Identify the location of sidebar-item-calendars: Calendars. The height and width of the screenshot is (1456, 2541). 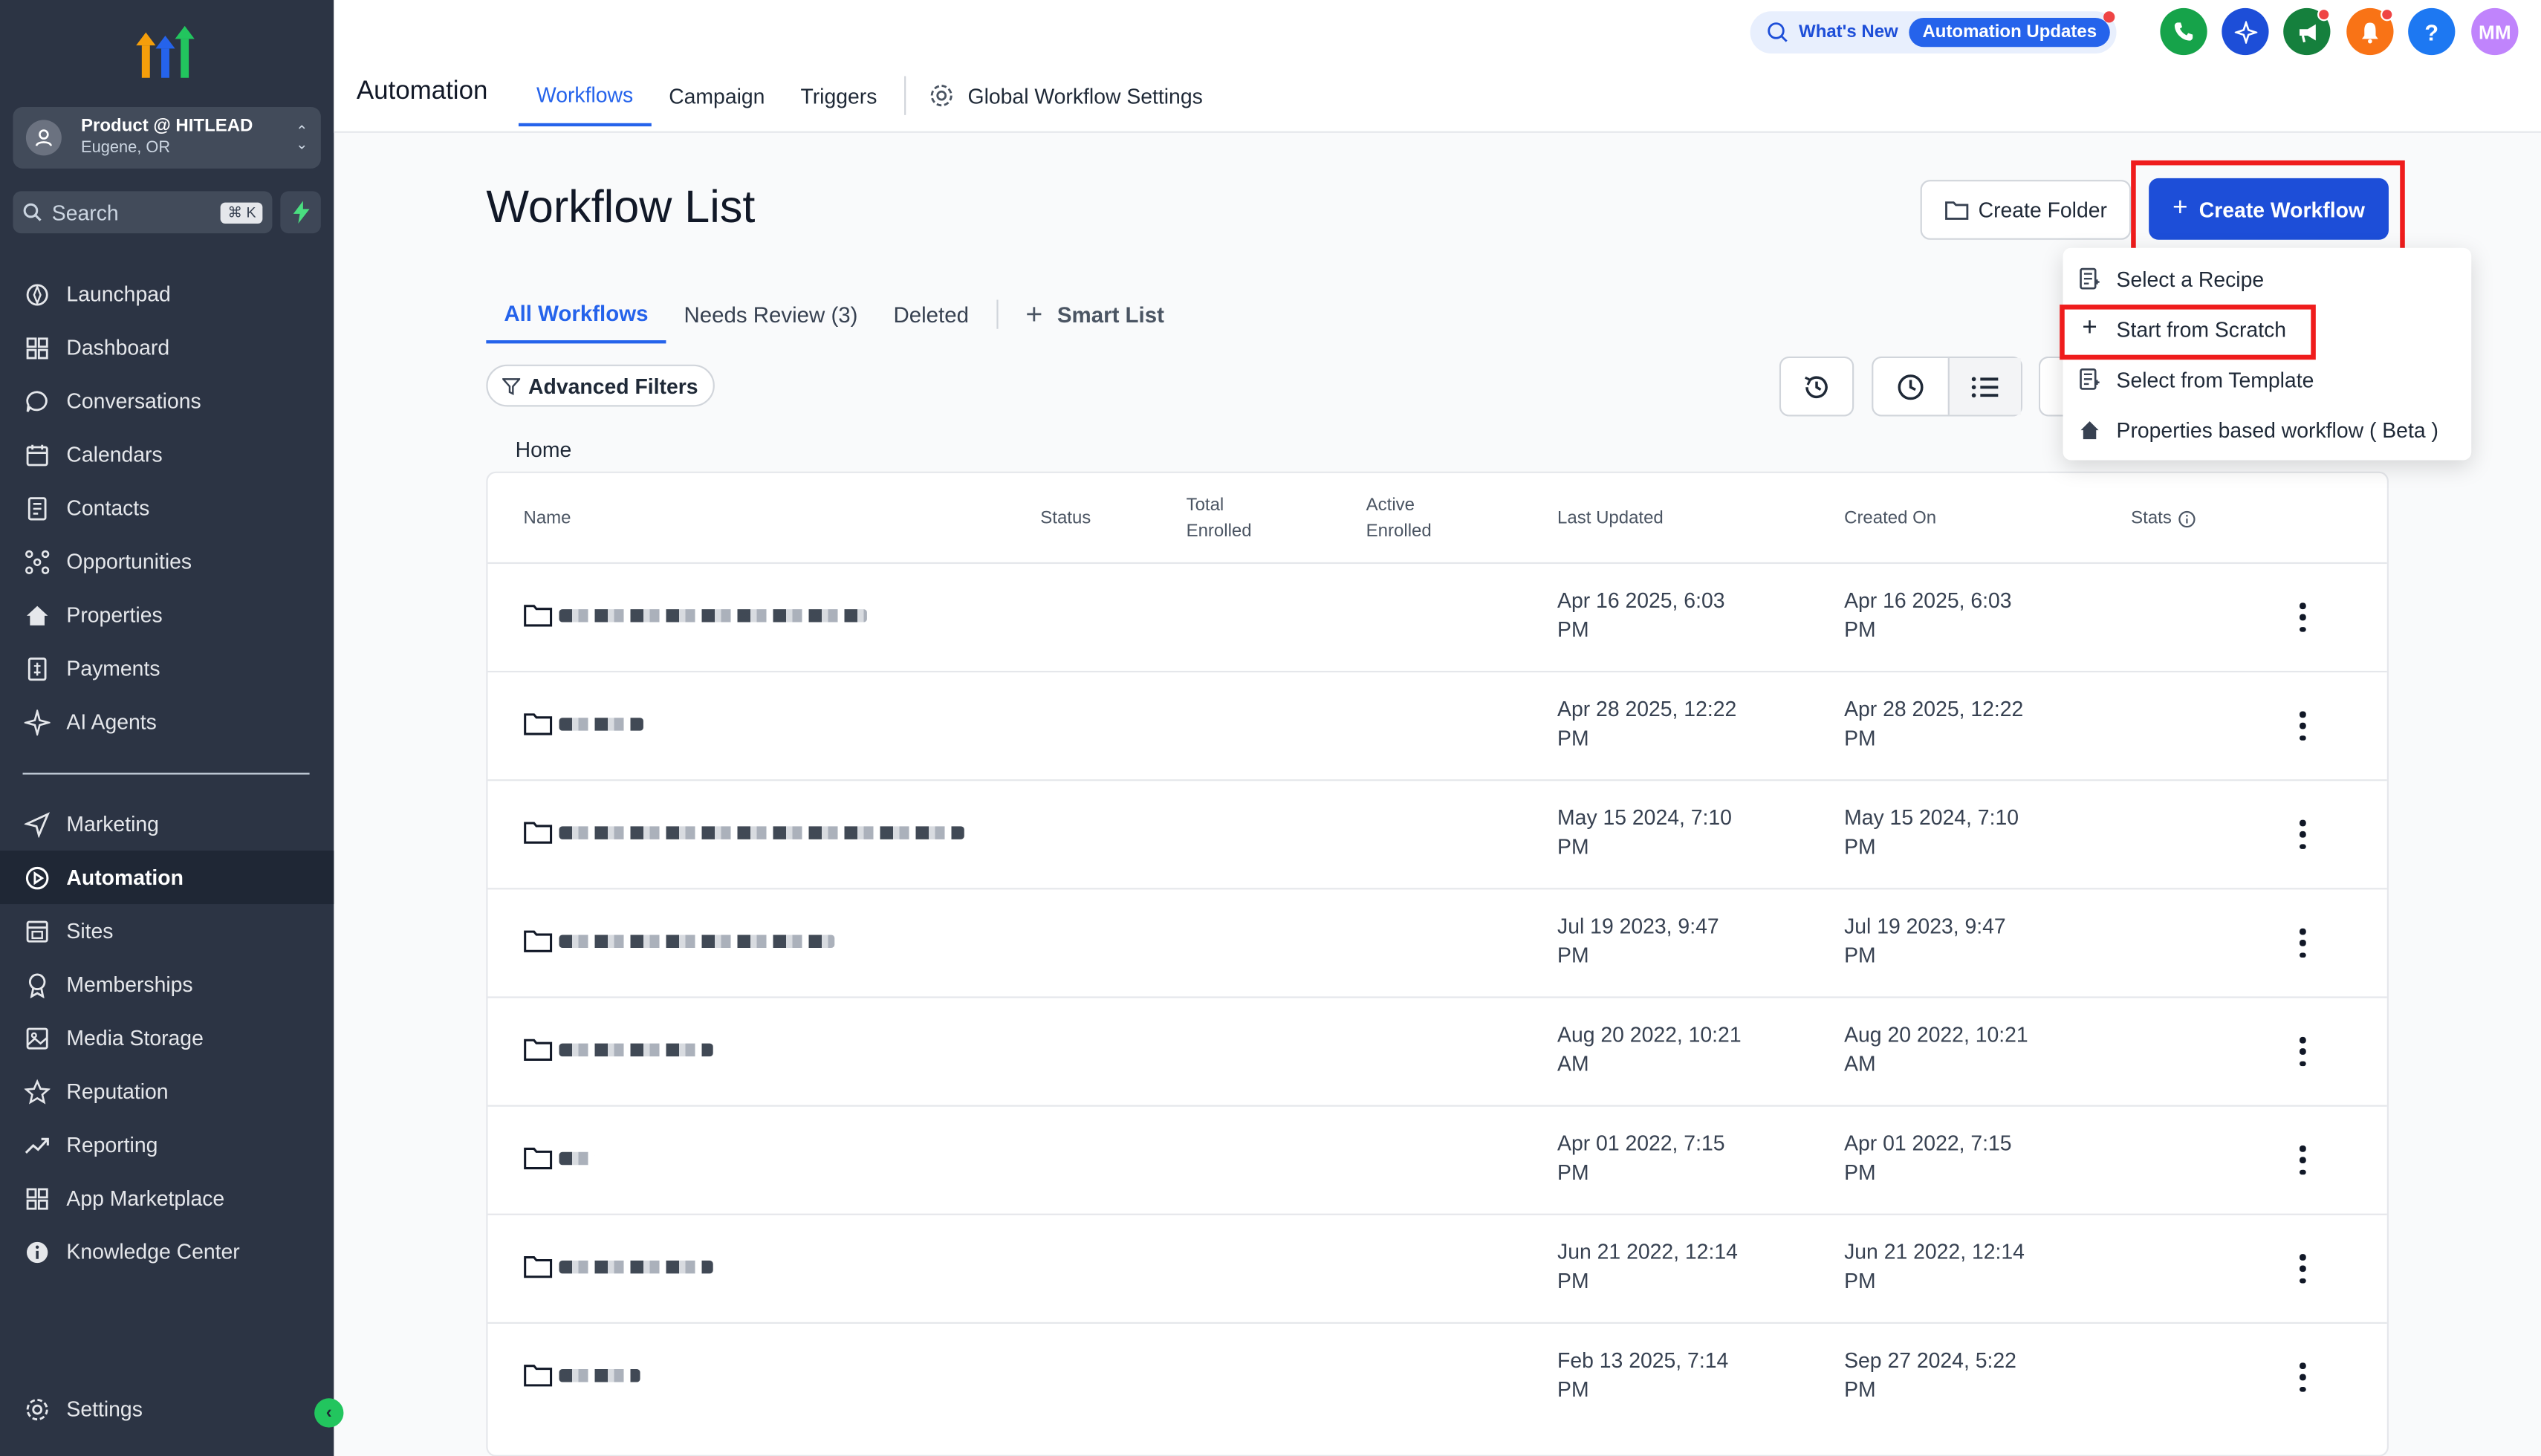
(167, 455).